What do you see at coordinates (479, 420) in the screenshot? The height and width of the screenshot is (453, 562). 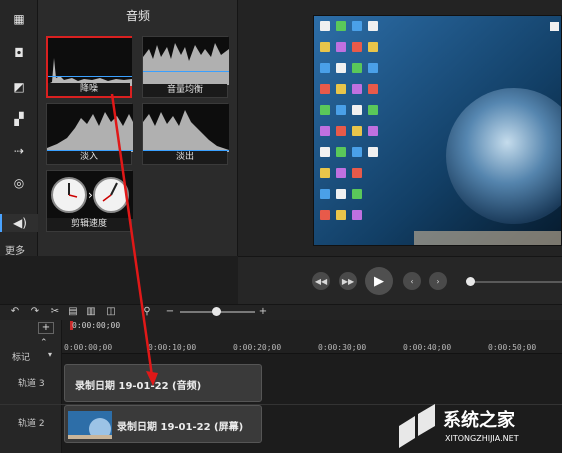 I see `watermark-brand: 系统之家` at bounding box center [479, 420].